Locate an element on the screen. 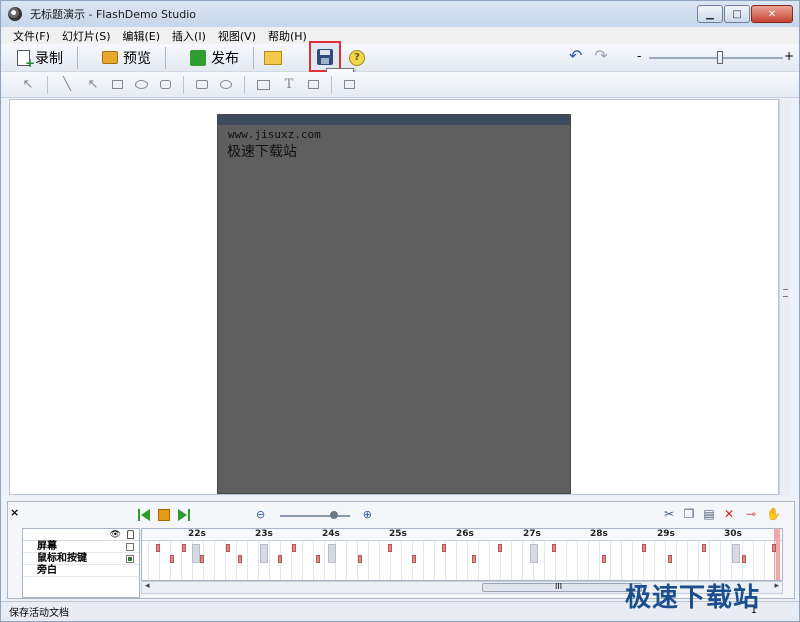 This screenshot has height=622, width=800. timeline-layers: 👁 屏幕 鼠标和按键 旁白 is located at coordinates (81, 563).